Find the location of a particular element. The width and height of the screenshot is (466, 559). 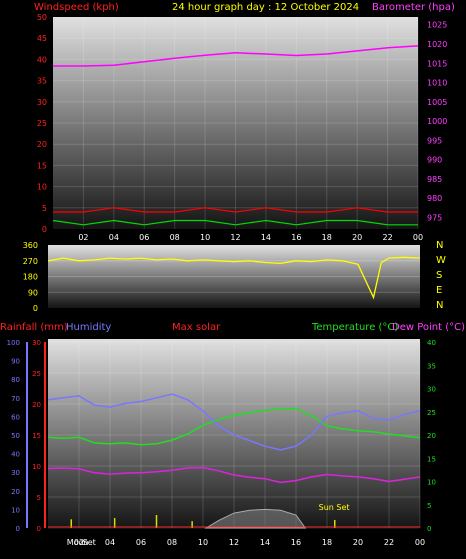

humidity-tick-label: 10 is located at coordinates (15, 510).